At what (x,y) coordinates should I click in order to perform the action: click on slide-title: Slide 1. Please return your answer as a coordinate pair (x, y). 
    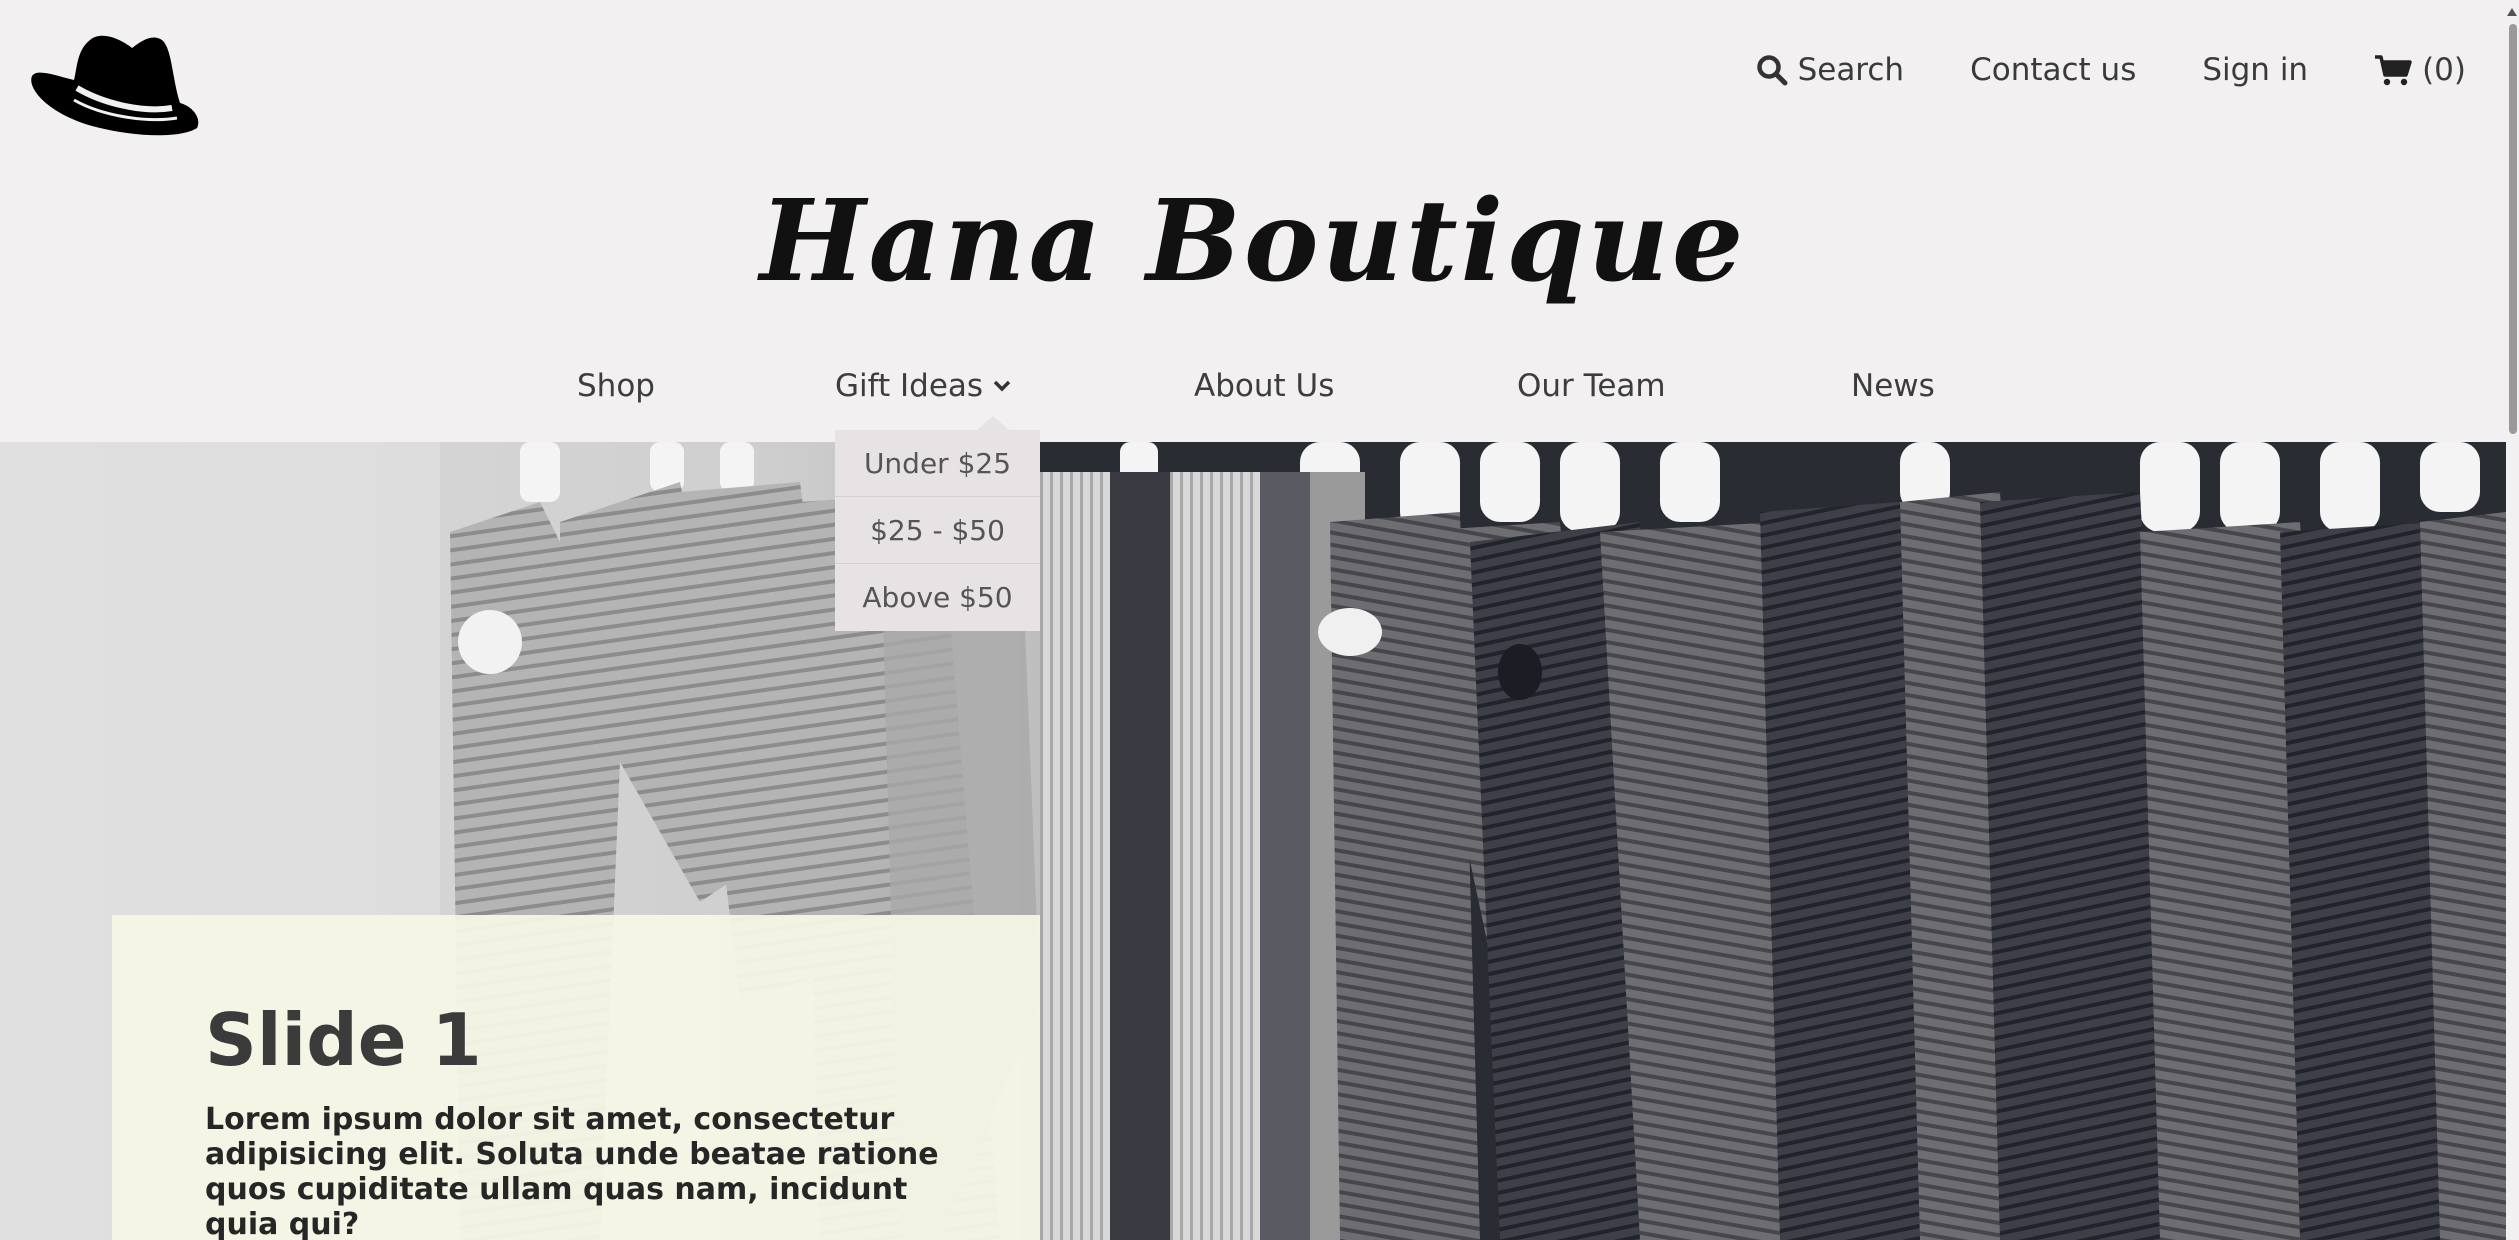
    Looking at the image, I should click on (343, 1040).